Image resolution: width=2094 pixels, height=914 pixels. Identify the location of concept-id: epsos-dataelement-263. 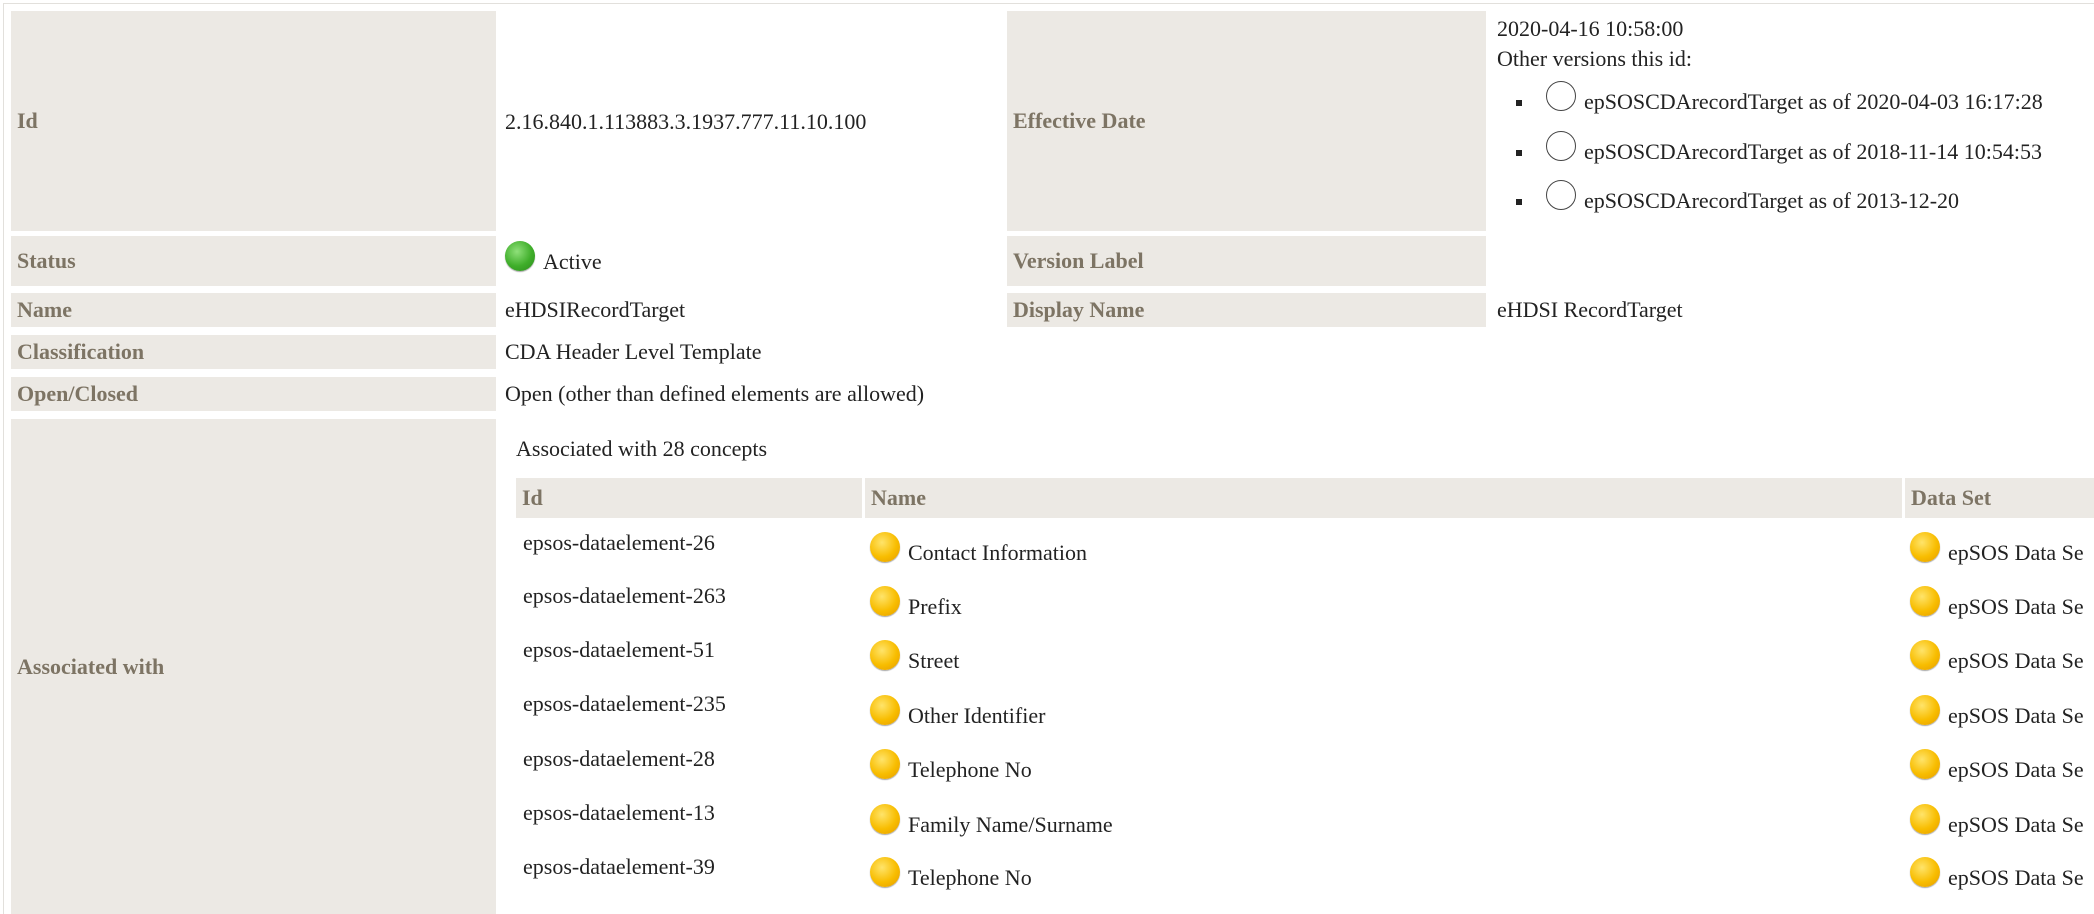
(624, 595).